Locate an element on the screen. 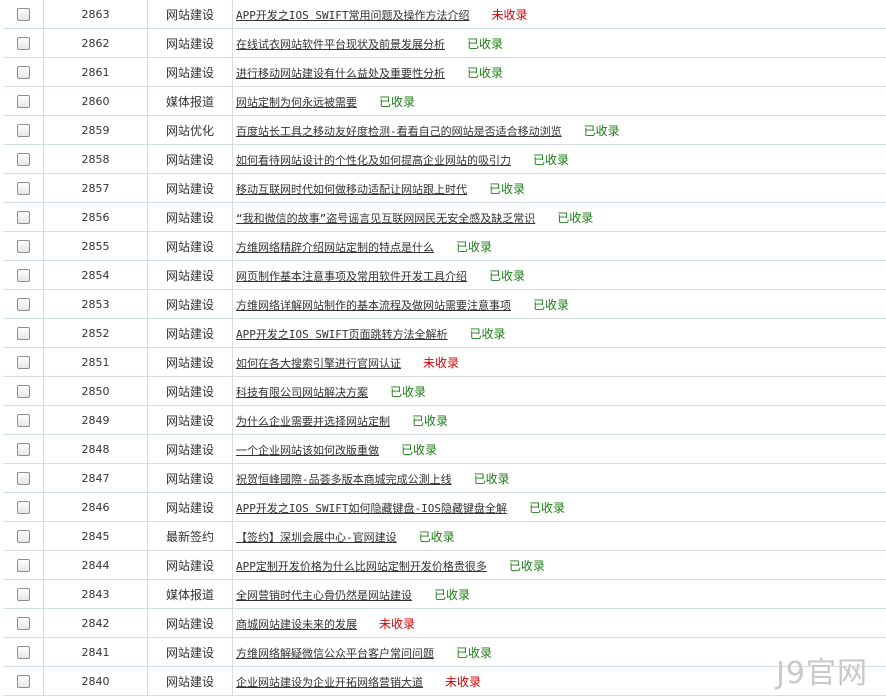 This screenshot has height=700, width=886. article-title-link: 网页制作基本注意事项及常用软件开发工具介绍 is located at coordinates (351, 276).